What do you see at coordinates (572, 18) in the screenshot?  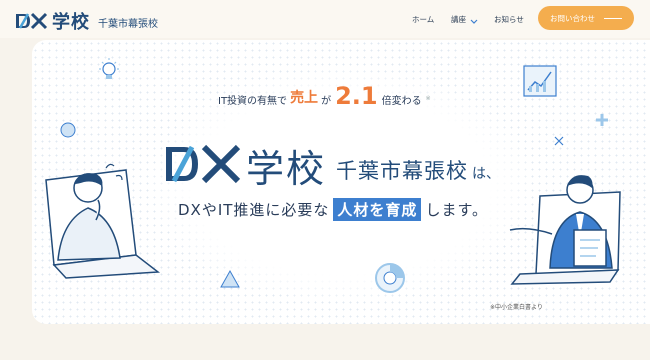 I see `contact-button-label: お問い合わせ` at bounding box center [572, 18].